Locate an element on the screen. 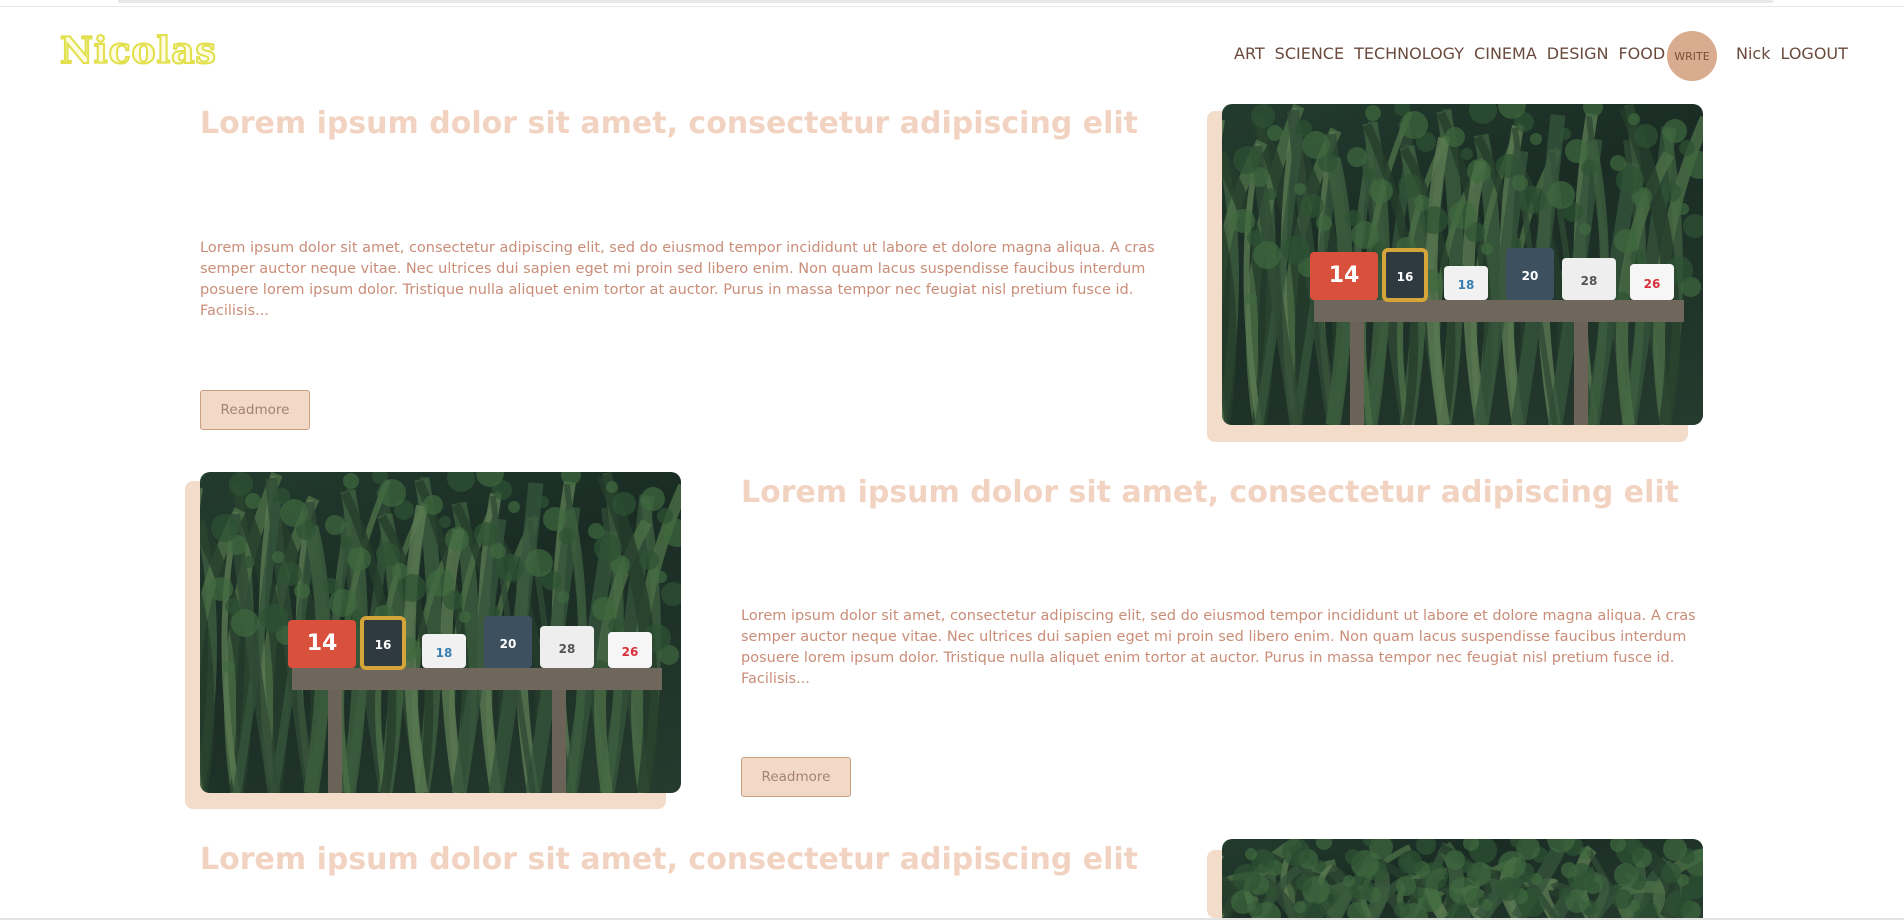 The height and width of the screenshot is (920, 1904). user-menu: Nick LOGOUT is located at coordinates (1792, 53).